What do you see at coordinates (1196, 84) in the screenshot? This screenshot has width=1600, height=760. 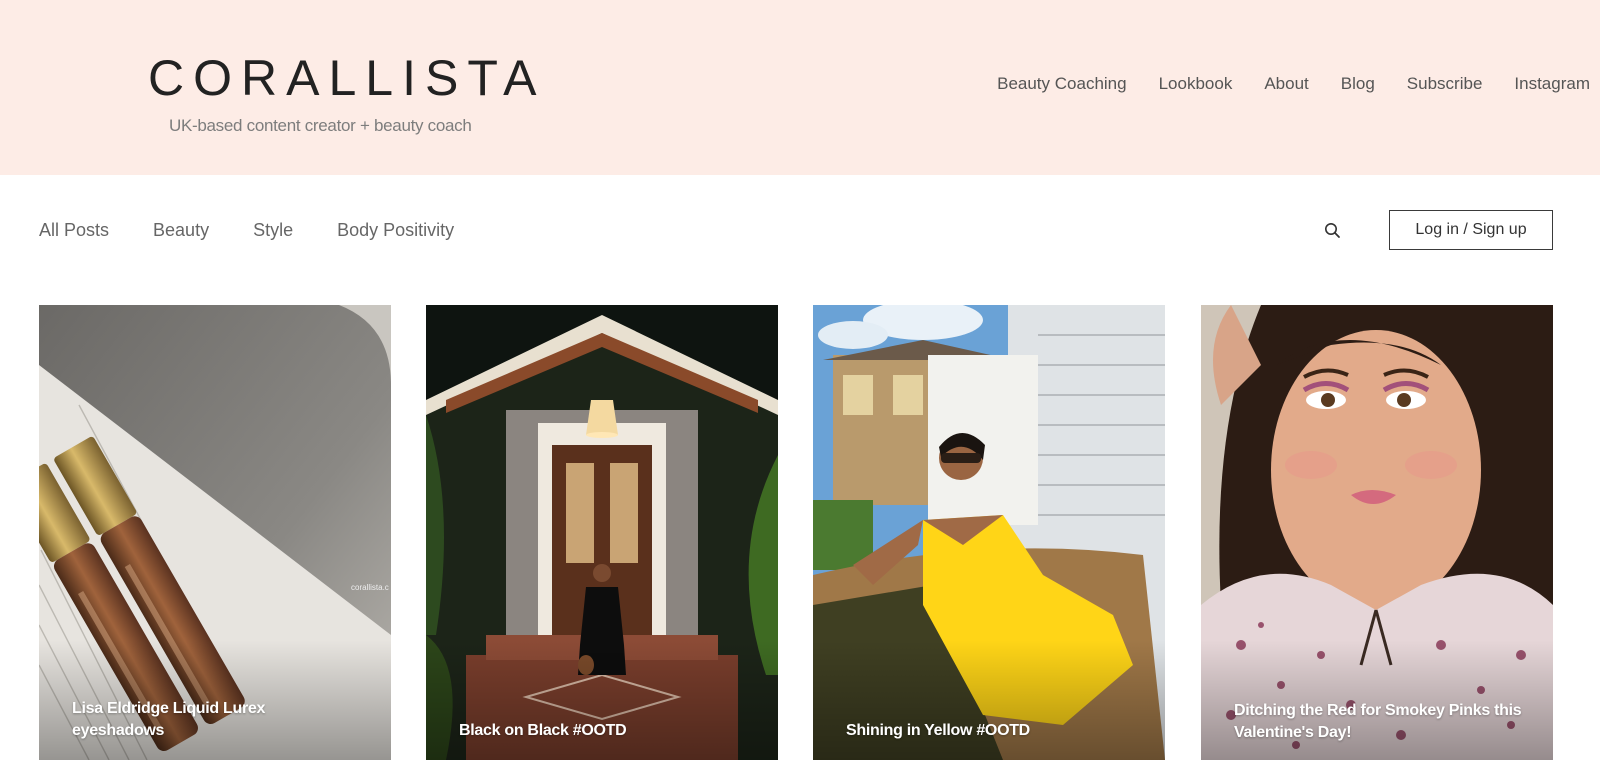 I see `nav-lookbook: Lookbook` at bounding box center [1196, 84].